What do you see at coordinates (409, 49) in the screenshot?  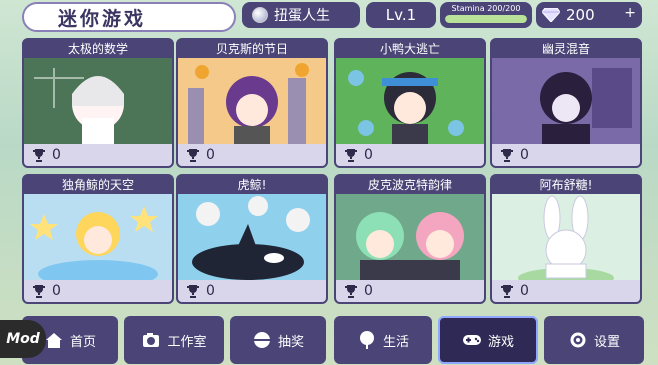 I see `game-title: 小鸭大逃亡` at bounding box center [409, 49].